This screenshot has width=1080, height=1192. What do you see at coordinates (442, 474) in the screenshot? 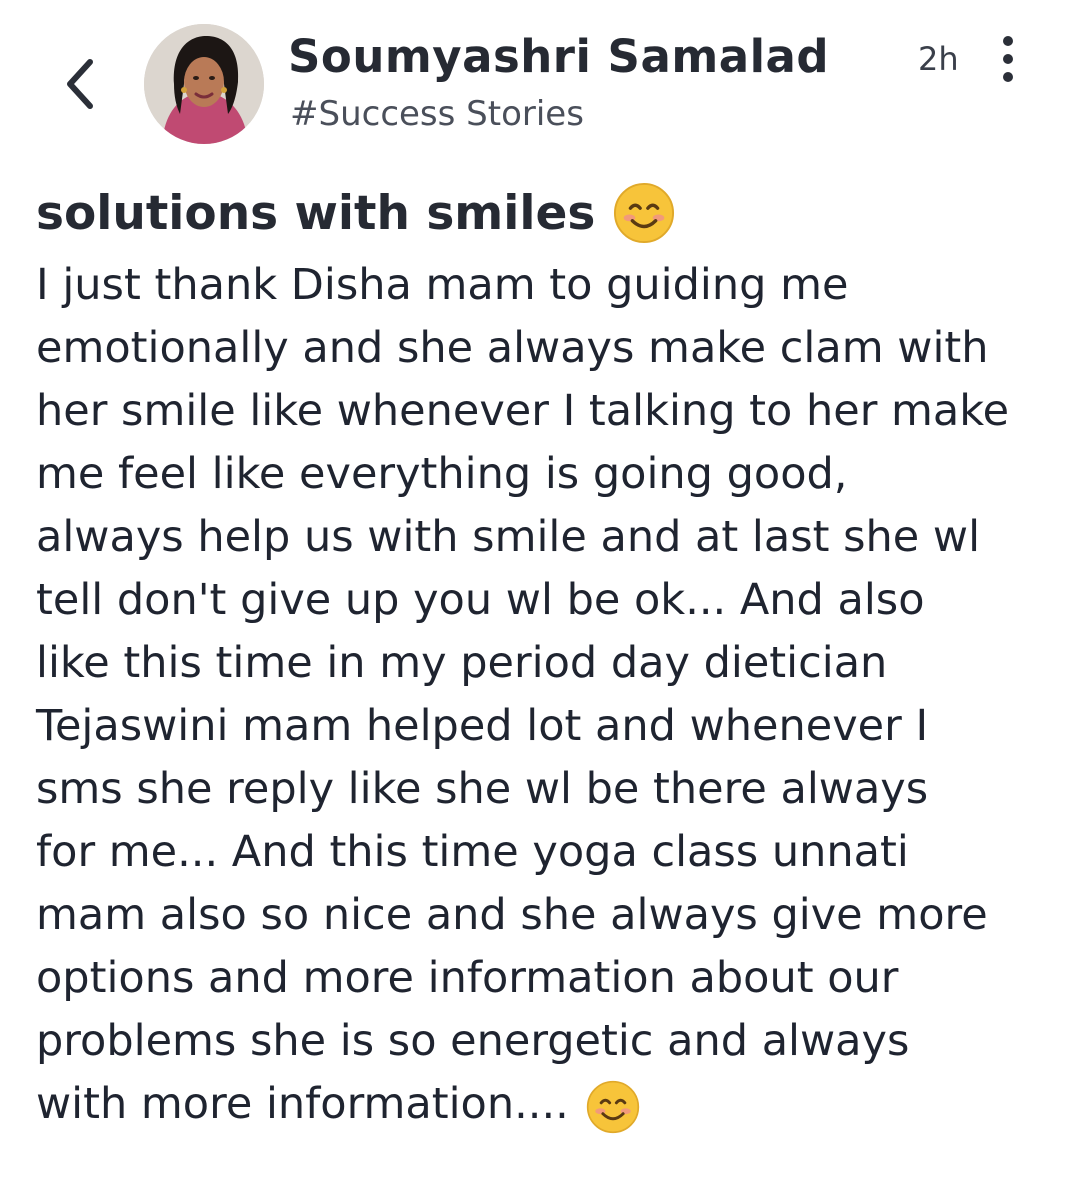
I see `post-body-line: me feel like everything is going good,` at bounding box center [442, 474].